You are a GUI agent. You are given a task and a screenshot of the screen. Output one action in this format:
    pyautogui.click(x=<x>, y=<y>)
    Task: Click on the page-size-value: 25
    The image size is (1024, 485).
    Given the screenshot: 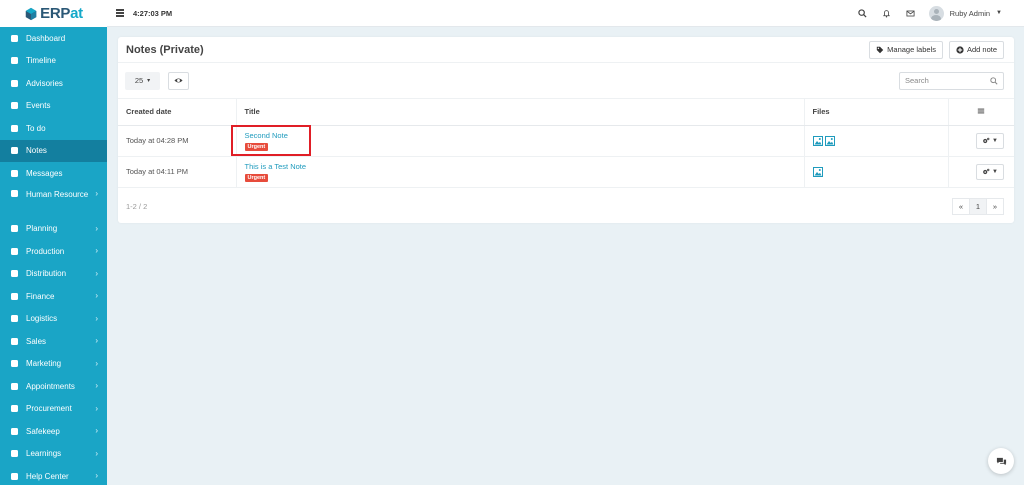 What is the action you would take?
    pyautogui.click(x=139, y=80)
    